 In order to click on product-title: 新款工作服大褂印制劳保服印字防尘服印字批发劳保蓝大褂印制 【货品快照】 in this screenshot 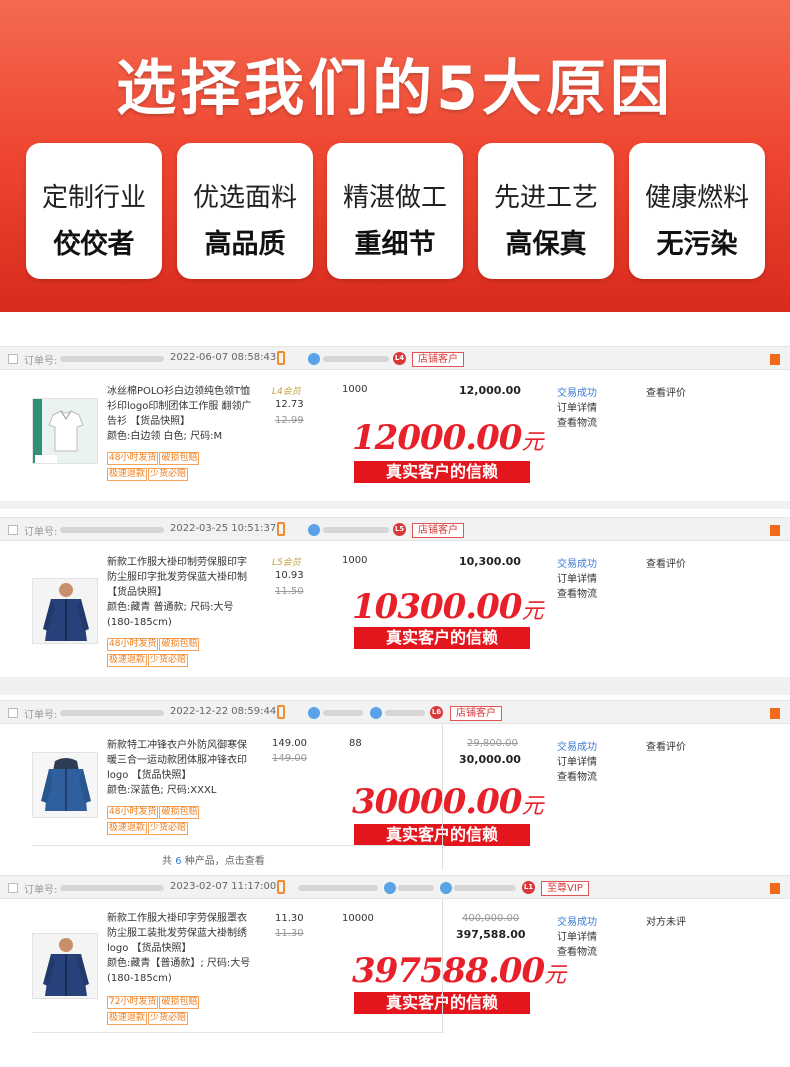, I will do `click(180, 577)`.